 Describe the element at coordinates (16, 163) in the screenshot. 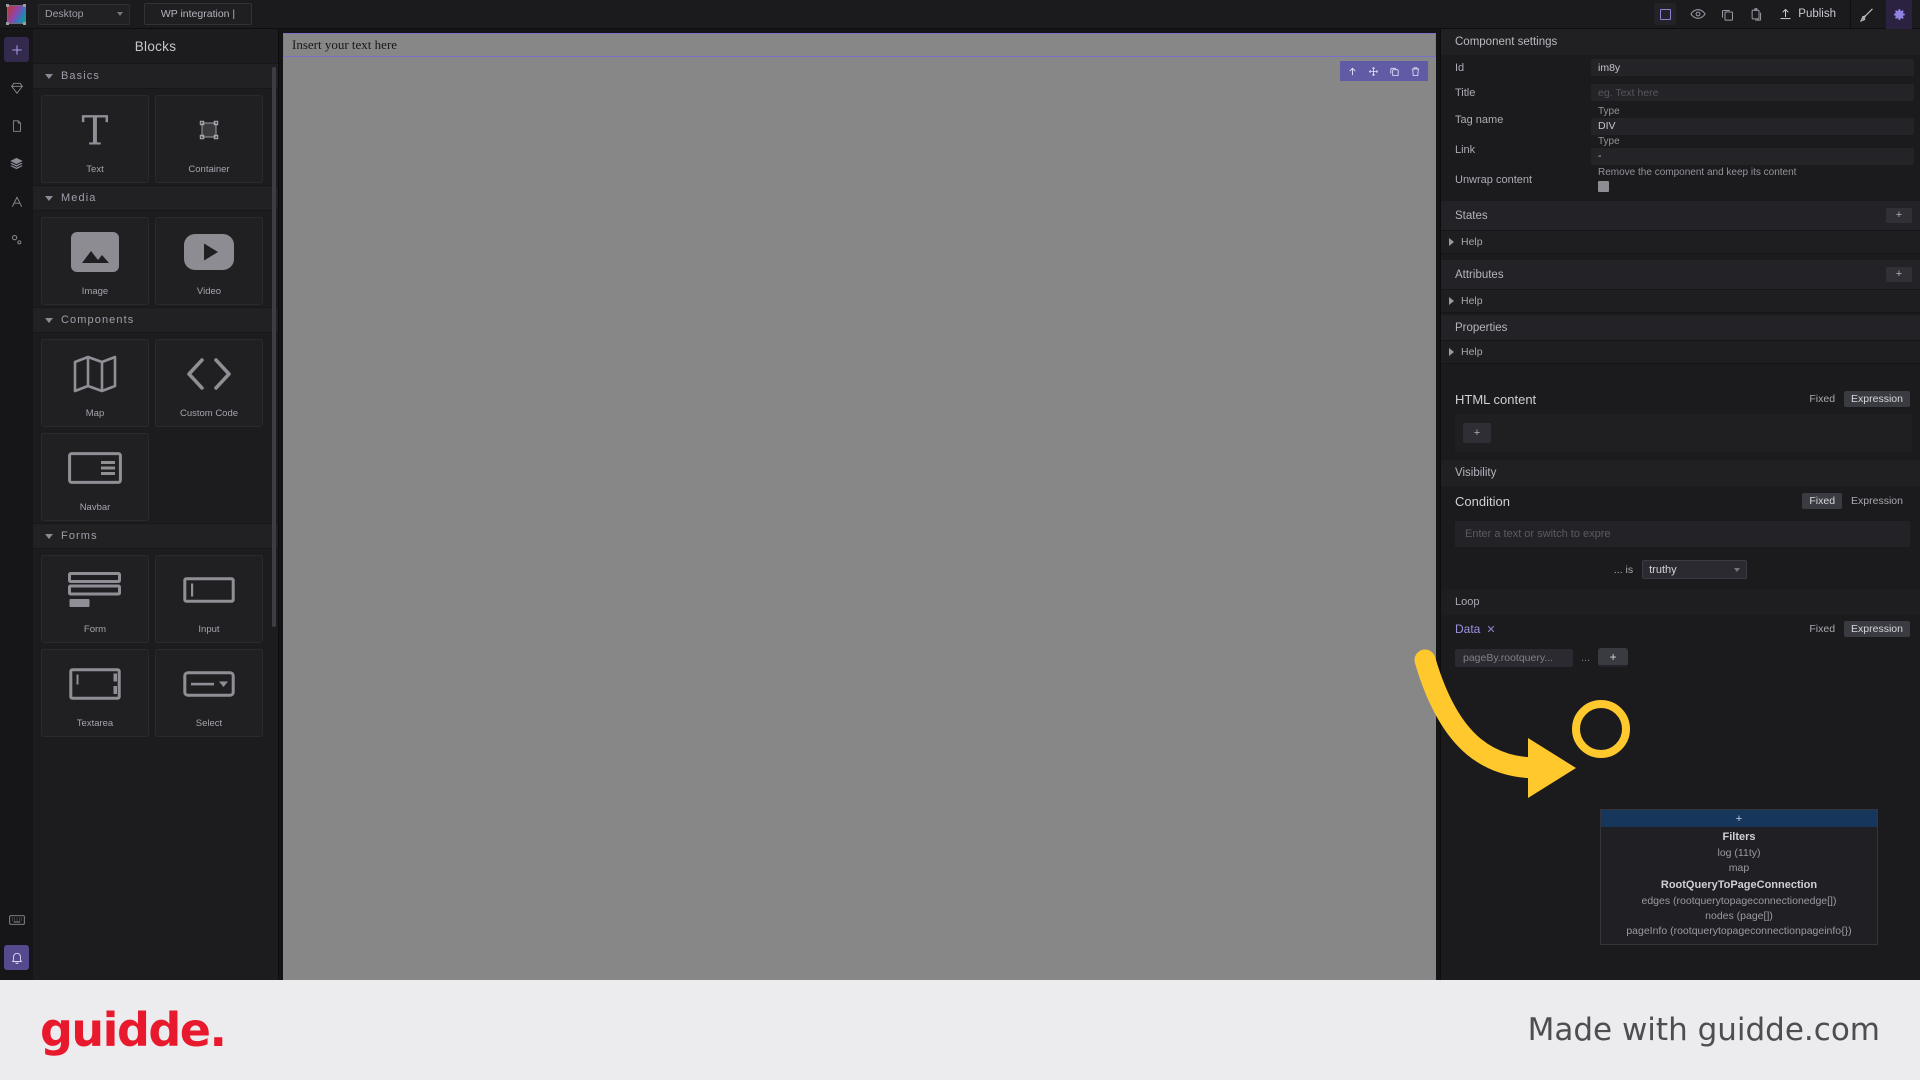

I see `layers-icon` at that location.